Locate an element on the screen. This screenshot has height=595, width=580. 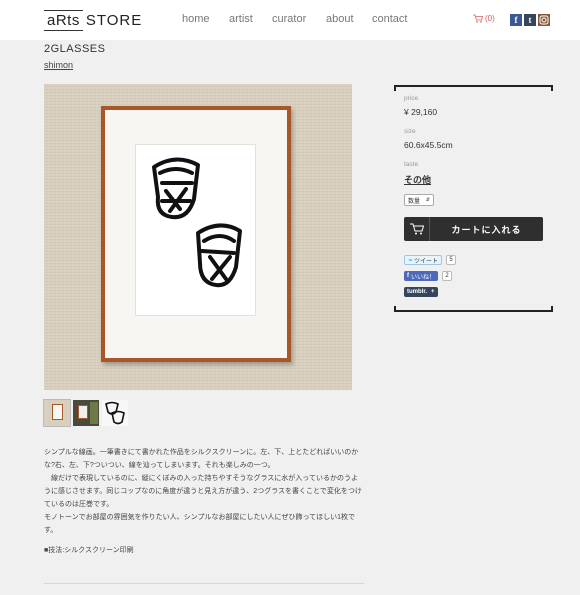
select-arrows-icon: ⇵ is located at coordinates (427, 200).